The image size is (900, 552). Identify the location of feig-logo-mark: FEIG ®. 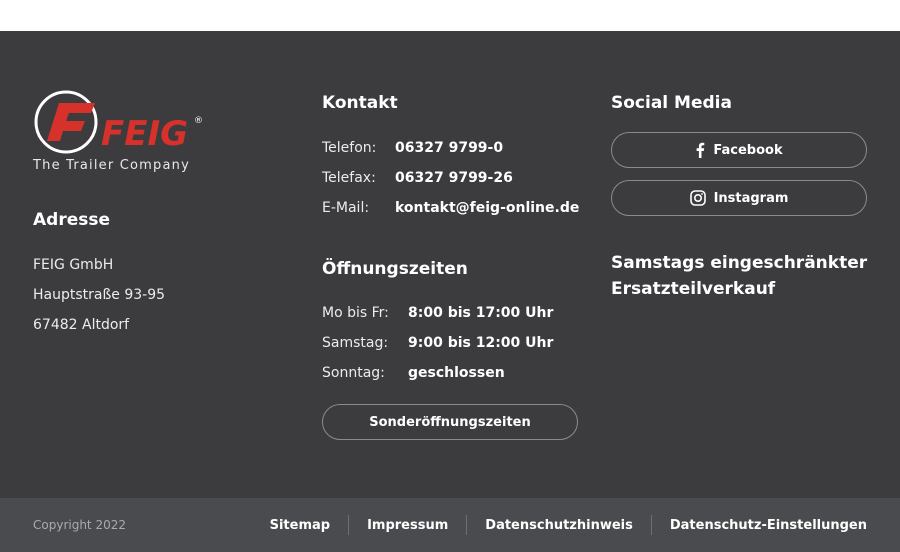
(118, 122).